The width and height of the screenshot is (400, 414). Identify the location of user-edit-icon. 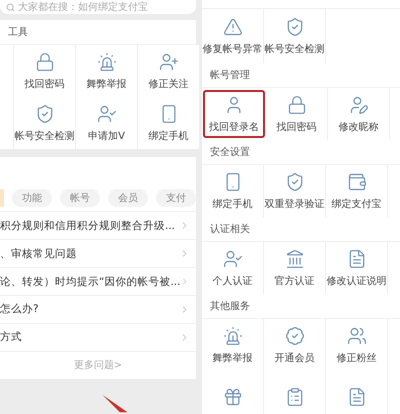
(358, 104).